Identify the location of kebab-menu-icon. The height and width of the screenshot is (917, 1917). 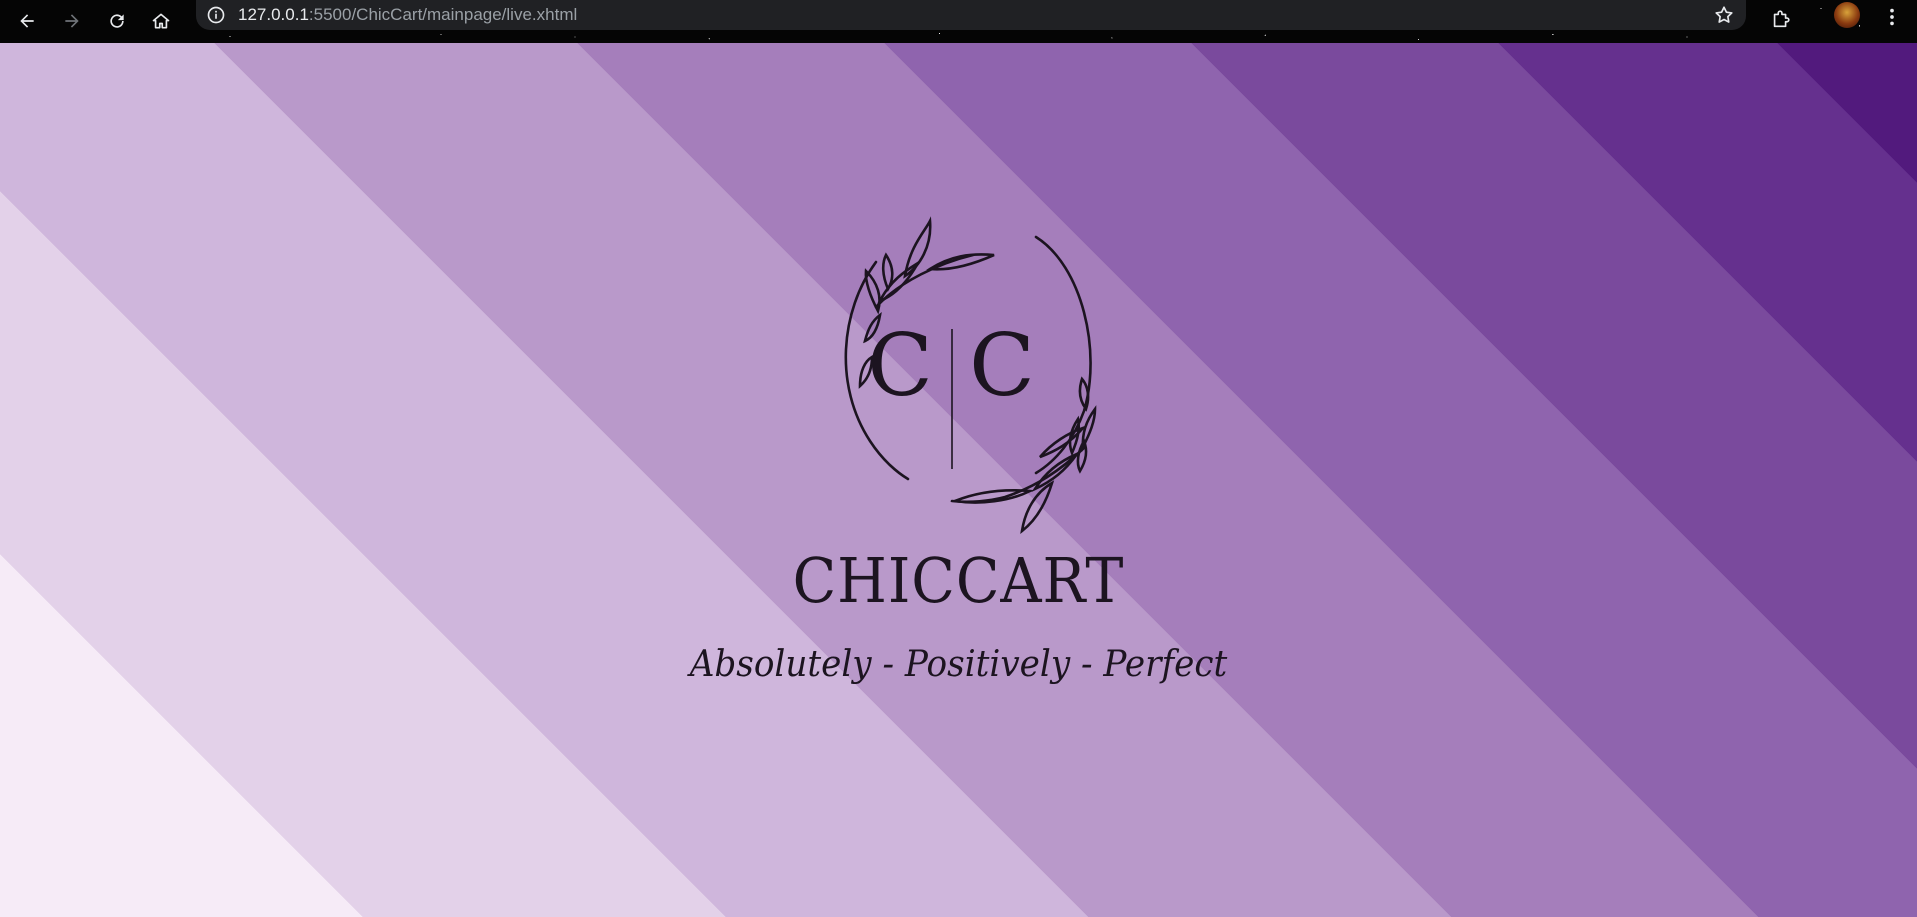
(1892, 17).